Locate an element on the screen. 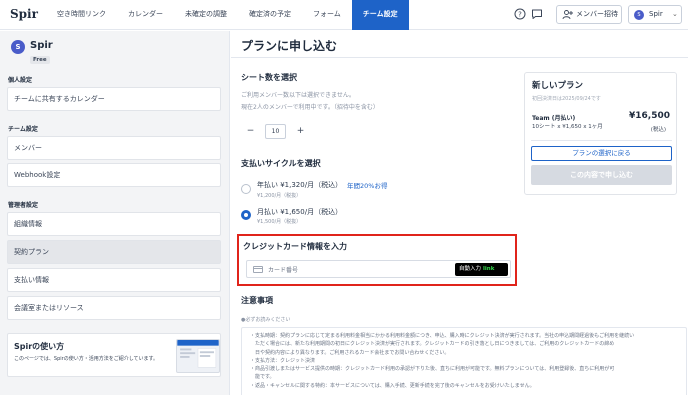 The height and width of the screenshot is (395, 688). link-brand-label: link is located at coordinates (489, 269).